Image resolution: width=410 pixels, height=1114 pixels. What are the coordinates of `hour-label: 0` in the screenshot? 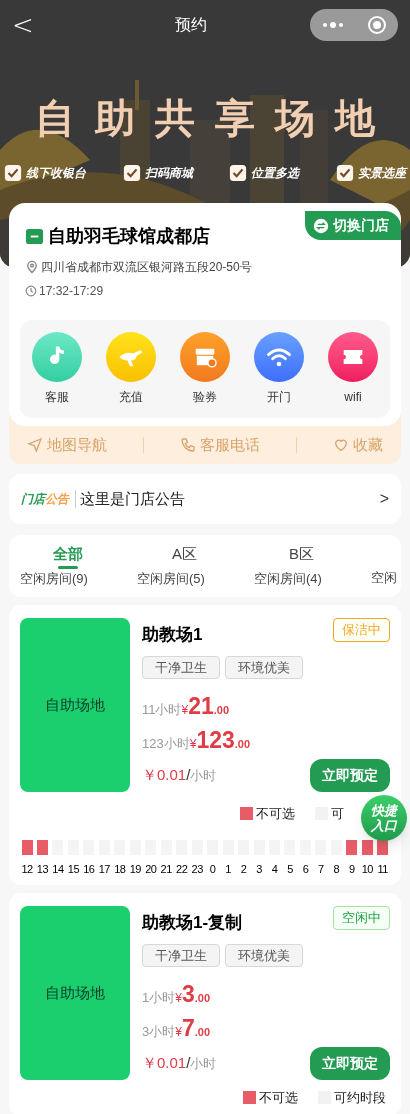 It's located at (212, 869).